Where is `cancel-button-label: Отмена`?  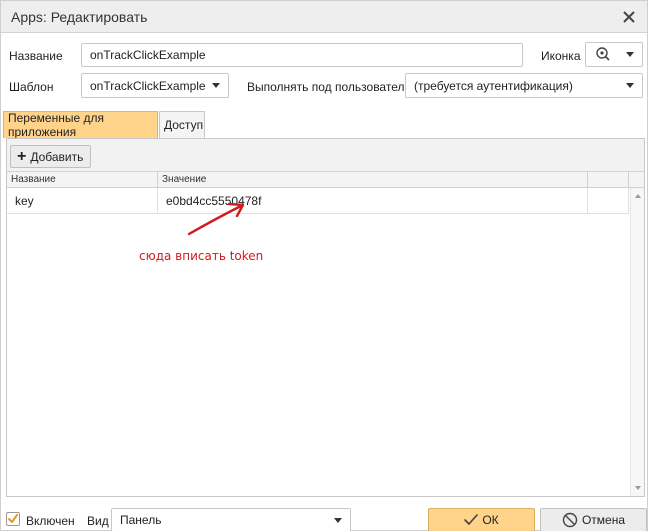 cancel-button-label: Отмена is located at coordinates (603, 520).